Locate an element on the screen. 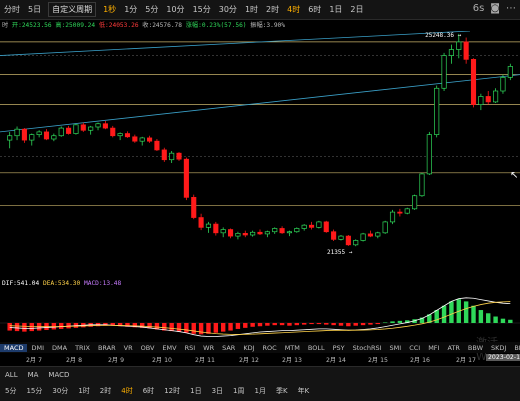 The height and width of the screenshot is (401, 520). ohlc-low: 低:24053.26 is located at coordinates (118, 25).